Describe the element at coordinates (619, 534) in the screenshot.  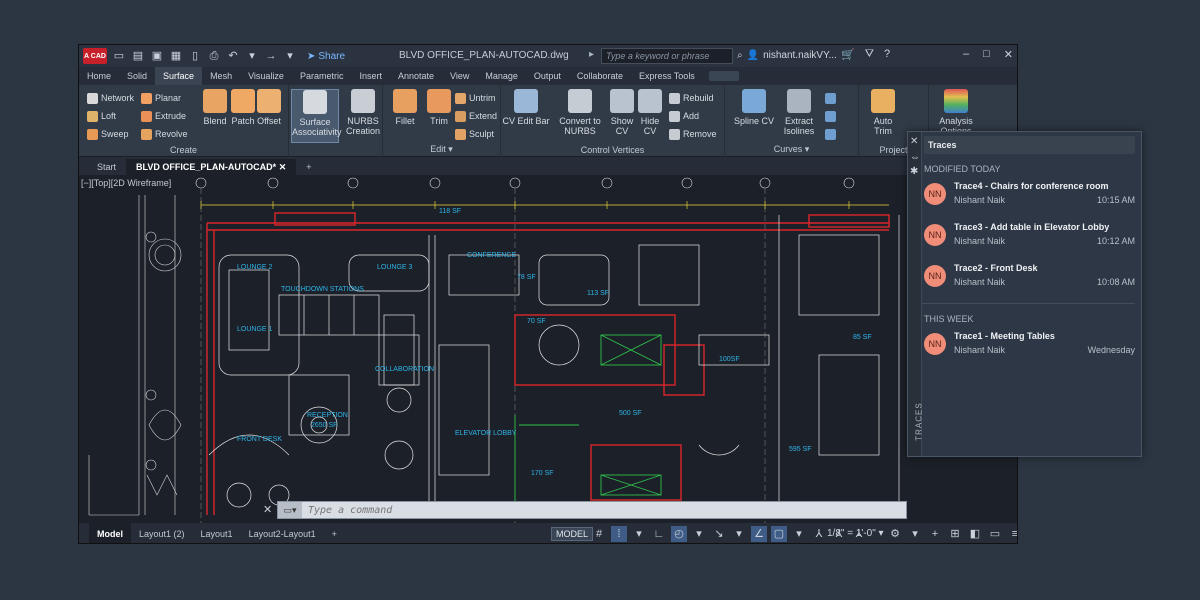
I see `snap-icon: ⁞` at that location.